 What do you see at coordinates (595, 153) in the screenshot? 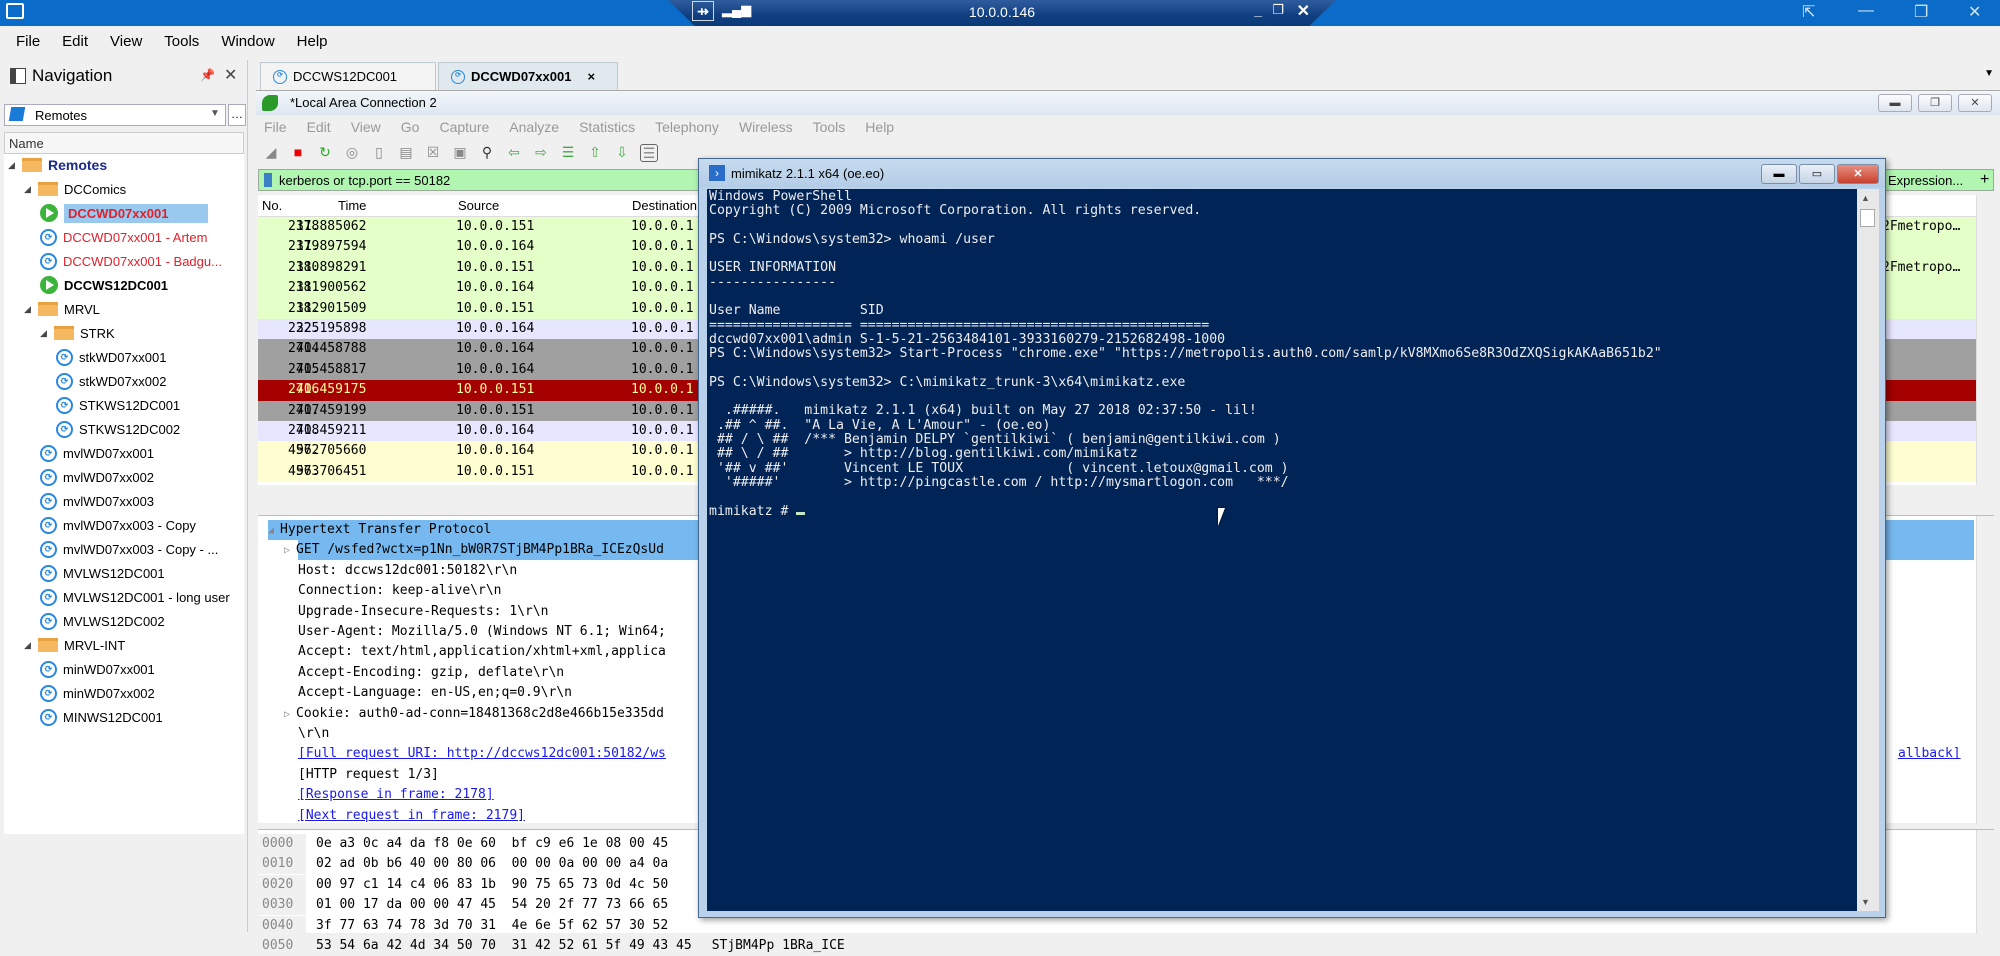
I see `first-packet-icon: ⇧` at bounding box center [595, 153].